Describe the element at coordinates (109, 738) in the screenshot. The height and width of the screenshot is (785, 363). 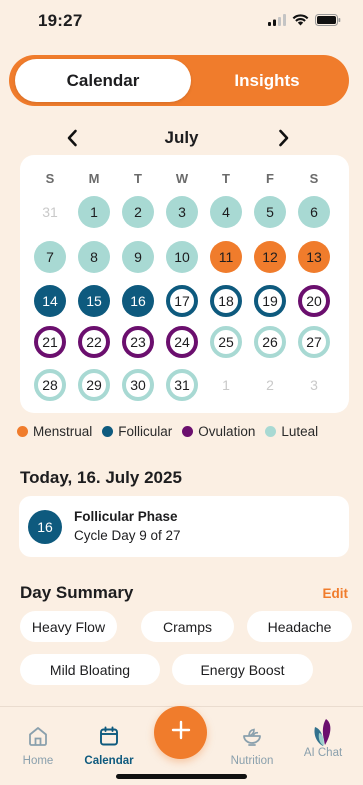
I see `calendar-icon` at that location.